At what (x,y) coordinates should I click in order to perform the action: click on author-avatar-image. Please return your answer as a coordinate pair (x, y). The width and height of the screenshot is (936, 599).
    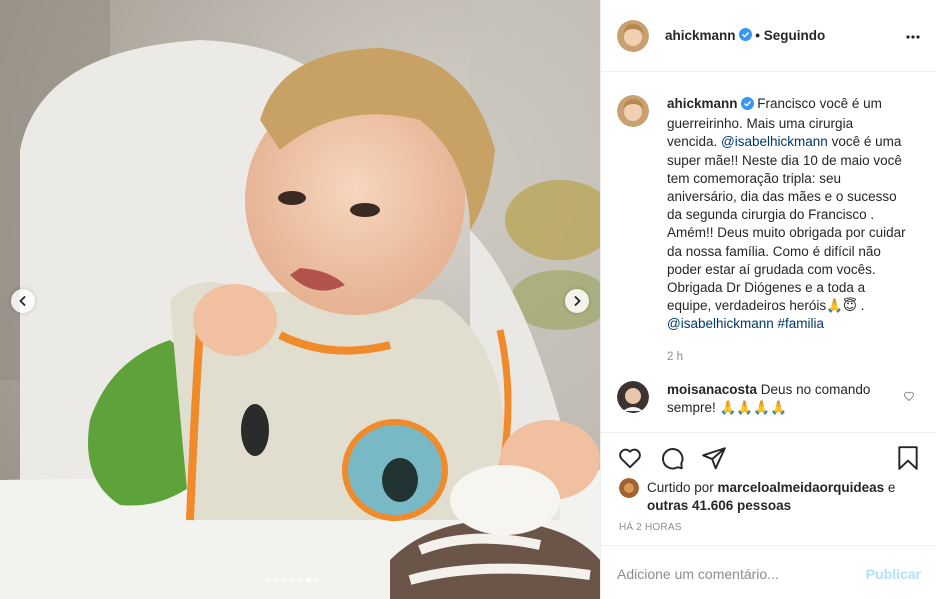
    Looking at the image, I should click on (633, 35).